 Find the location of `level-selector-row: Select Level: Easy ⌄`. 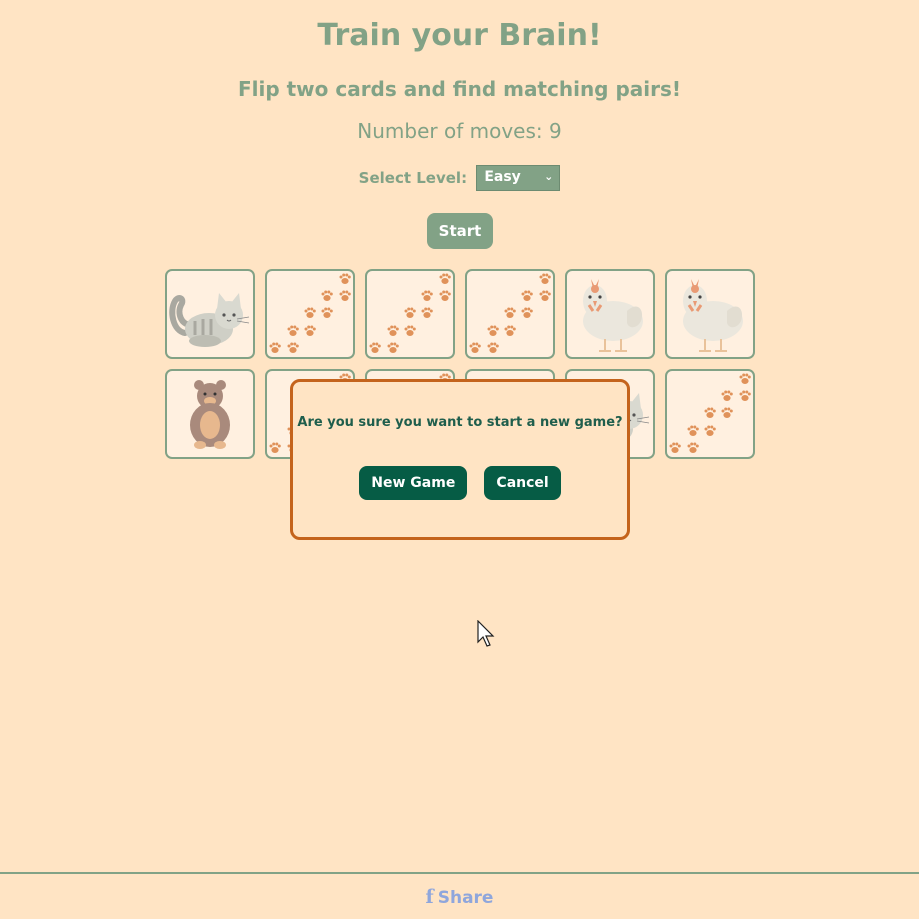

level-selector-row: Select Level: Easy ⌄ is located at coordinates (459, 178).